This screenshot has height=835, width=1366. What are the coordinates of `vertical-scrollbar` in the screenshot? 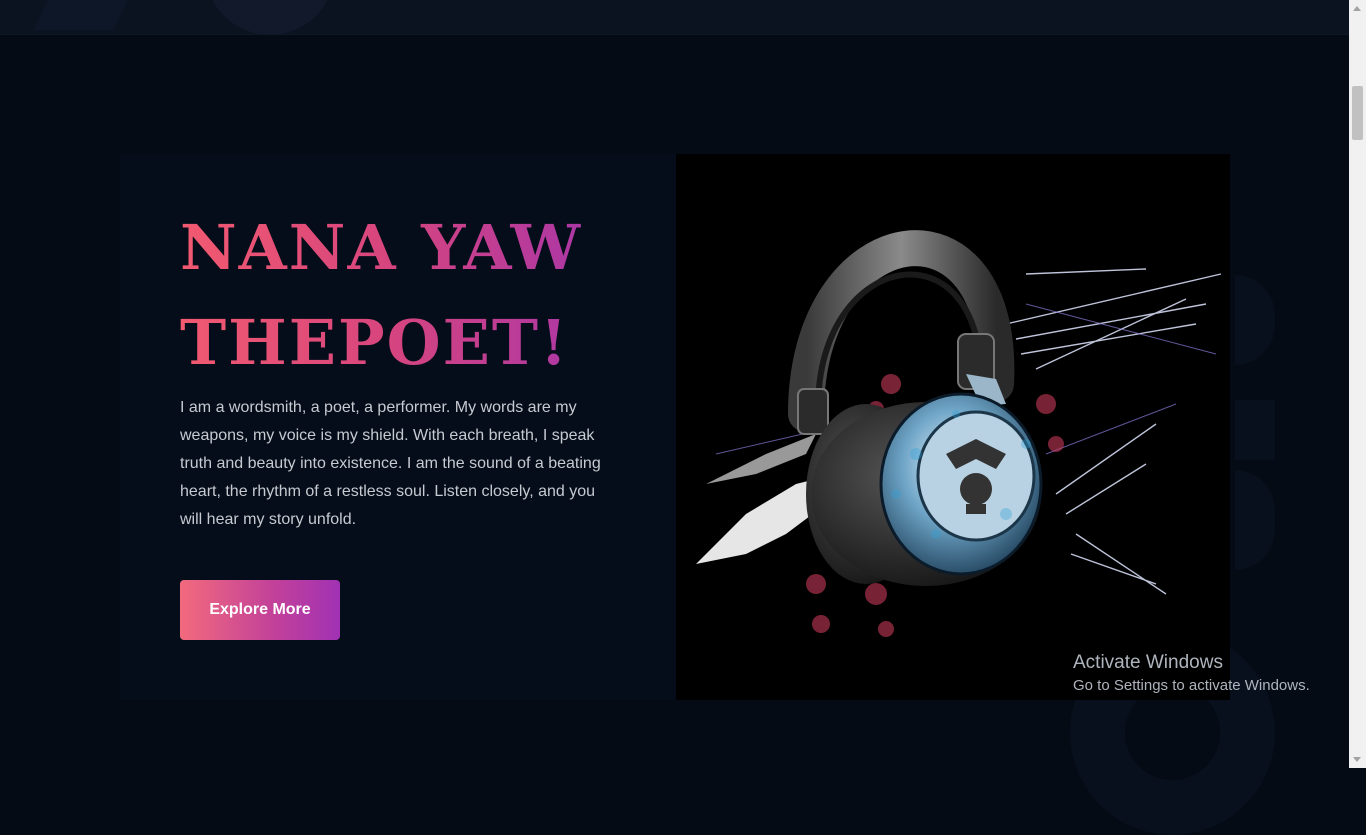 It's located at (1357, 384).